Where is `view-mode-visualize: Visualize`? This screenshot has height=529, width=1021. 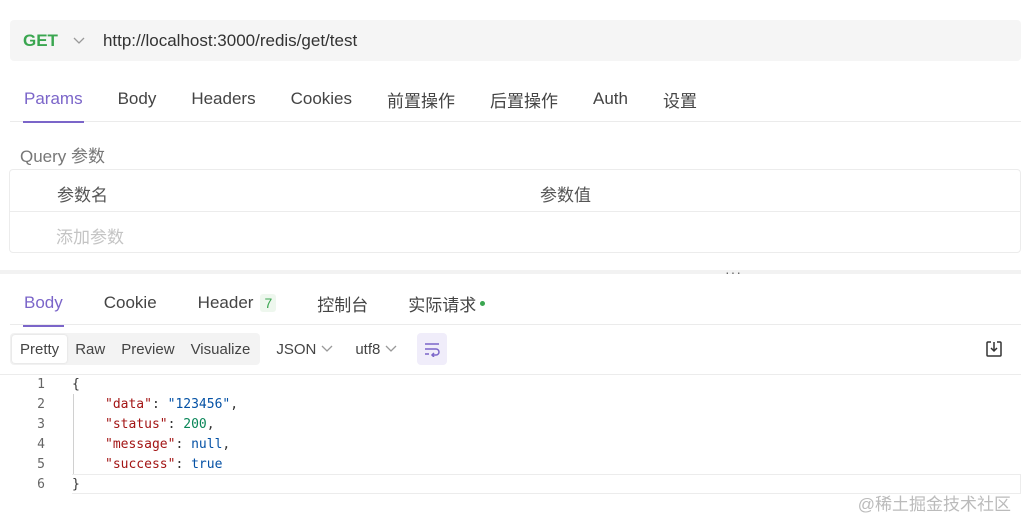
view-mode-visualize: Visualize is located at coordinates (221, 349).